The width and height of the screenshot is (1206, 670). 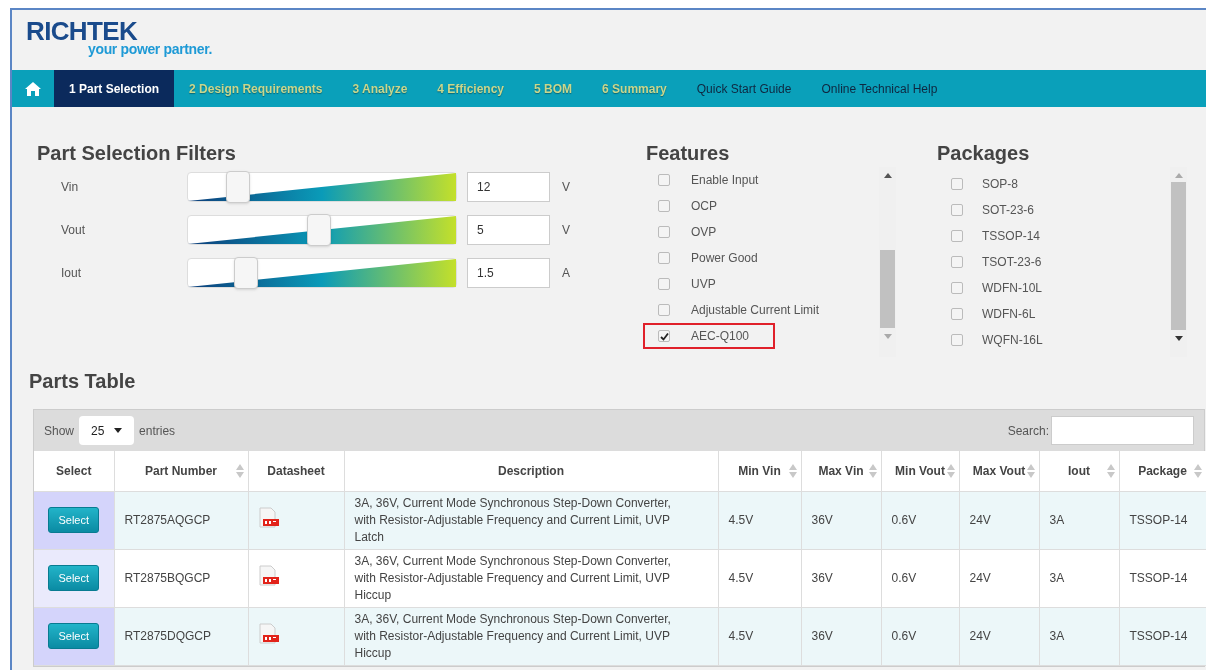 What do you see at coordinates (70, 187) in the screenshot?
I see `slider-label: Vin` at bounding box center [70, 187].